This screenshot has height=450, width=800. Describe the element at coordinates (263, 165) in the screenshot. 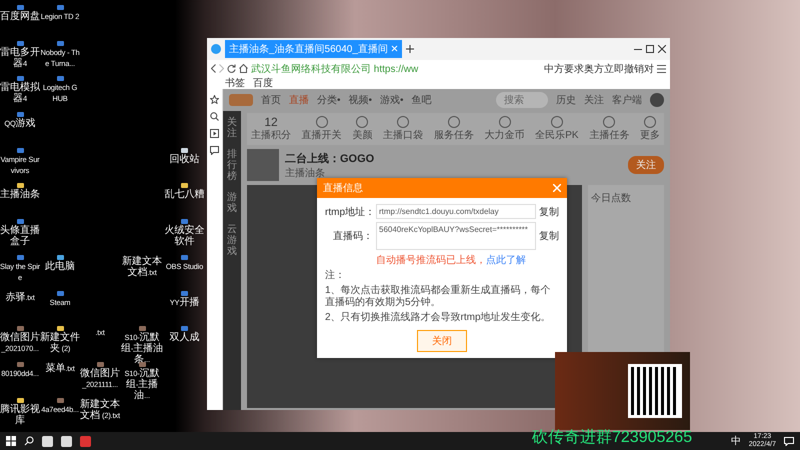

I see `streamer-photo-placeholder` at that location.